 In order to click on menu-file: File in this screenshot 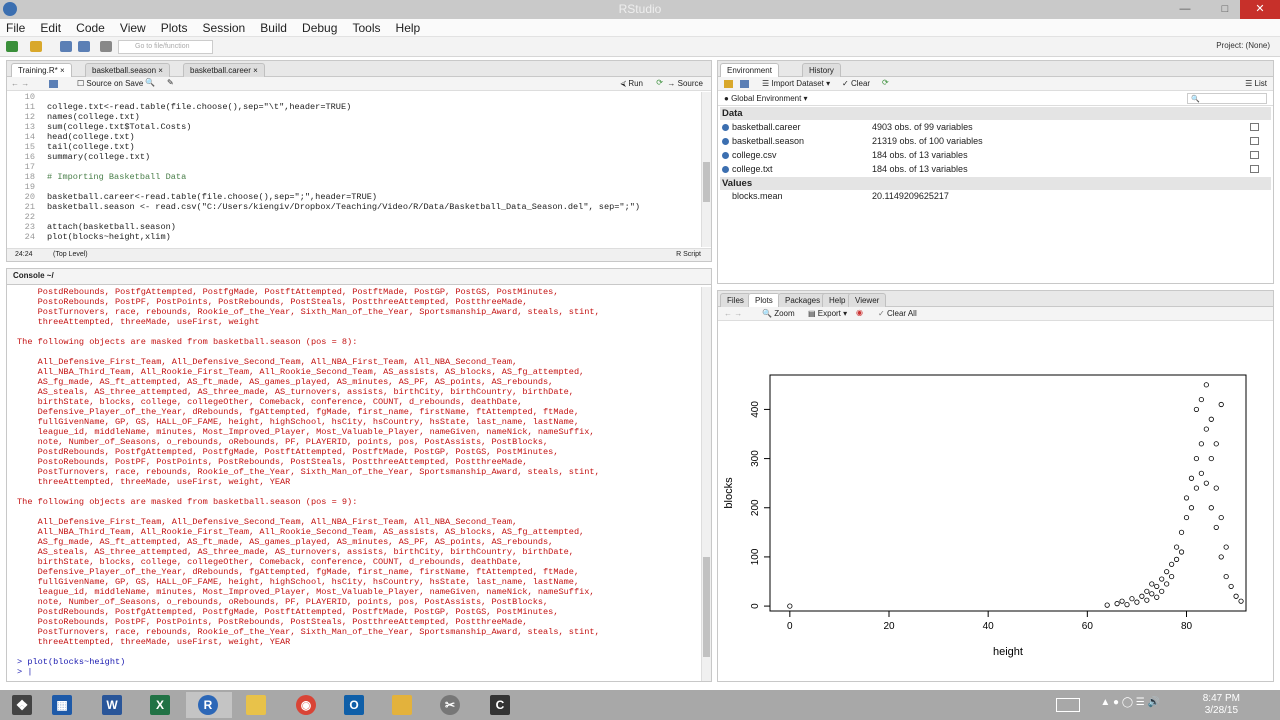, I will do `click(15, 28)`.